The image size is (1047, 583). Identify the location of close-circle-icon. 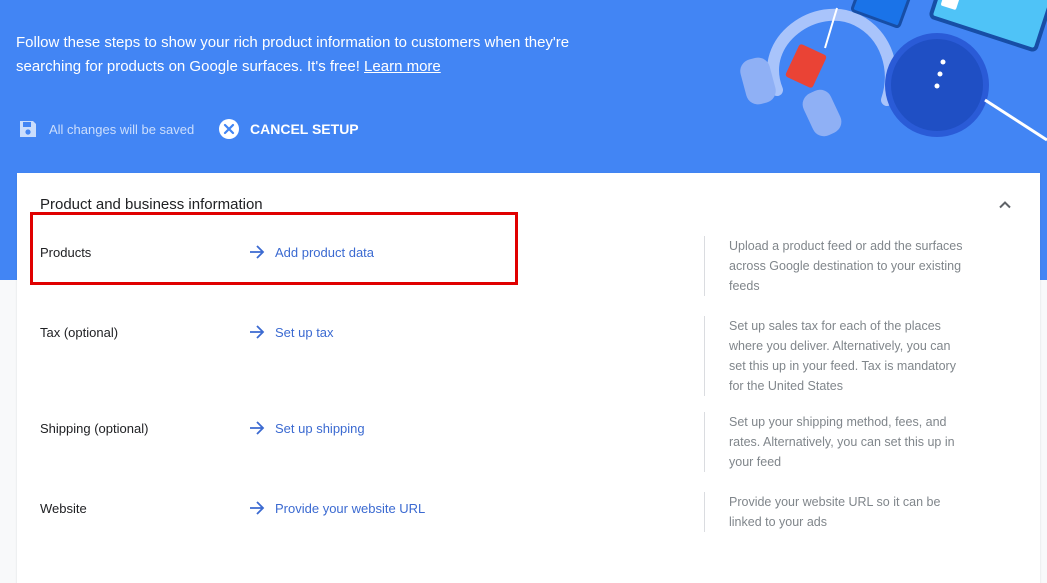
(229, 129).